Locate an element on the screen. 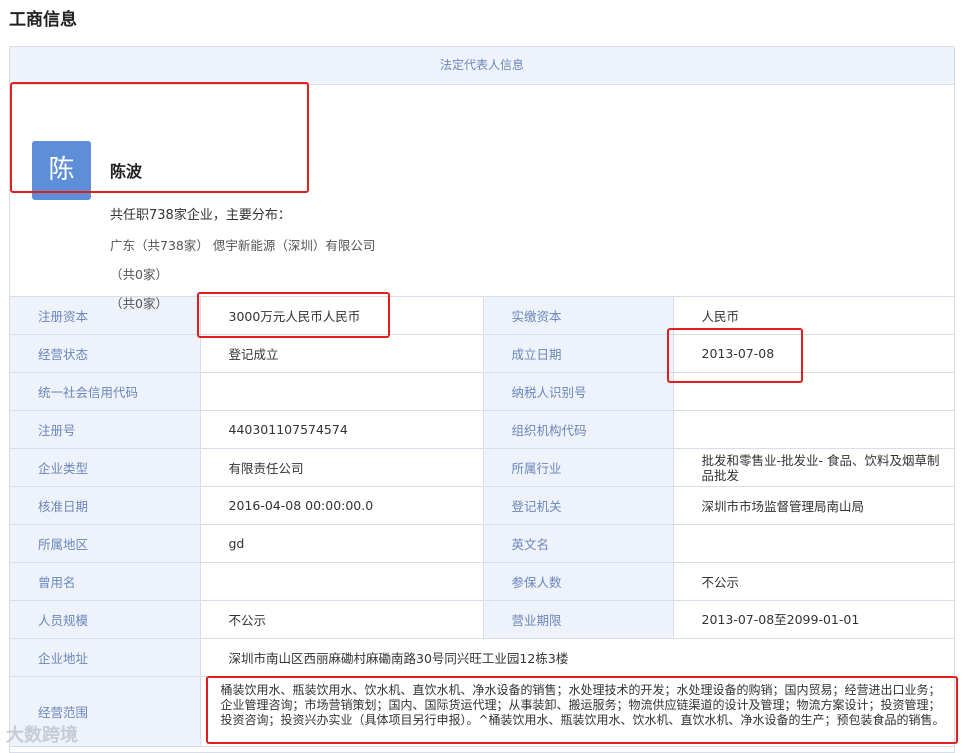 Image resolution: width=964 pixels, height=753 pixels. rep-region-line: 广东（共738家） 偲宇新能源（深圳）有限公司 is located at coordinates (242, 244).